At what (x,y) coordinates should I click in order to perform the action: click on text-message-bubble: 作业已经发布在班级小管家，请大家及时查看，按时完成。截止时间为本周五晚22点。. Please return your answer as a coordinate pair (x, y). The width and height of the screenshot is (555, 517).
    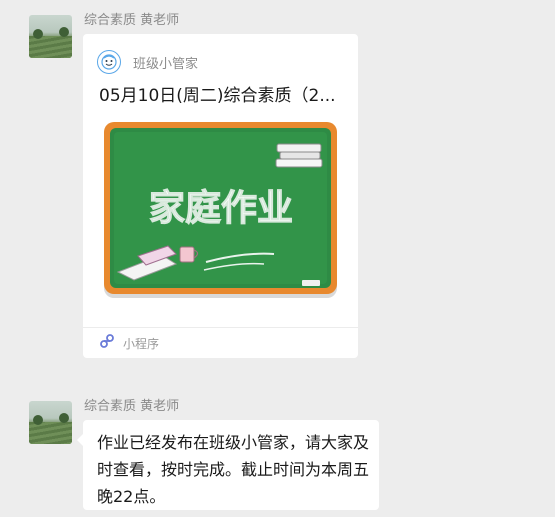
    Looking at the image, I should click on (228, 465).